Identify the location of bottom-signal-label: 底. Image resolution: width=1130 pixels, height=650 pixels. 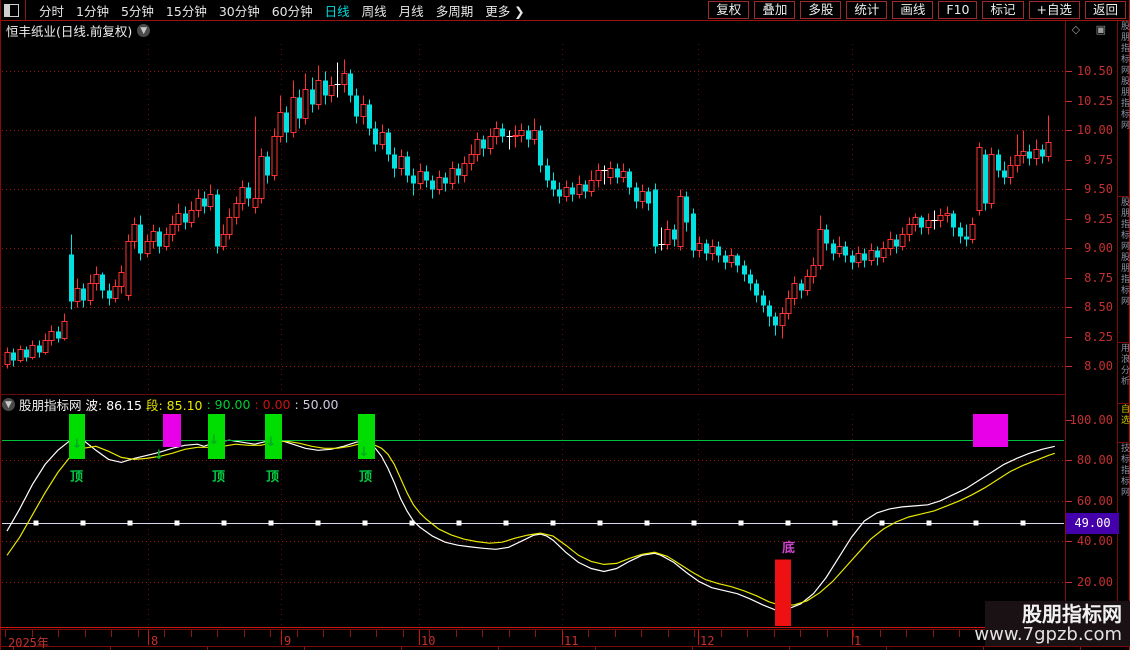
(789, 548).